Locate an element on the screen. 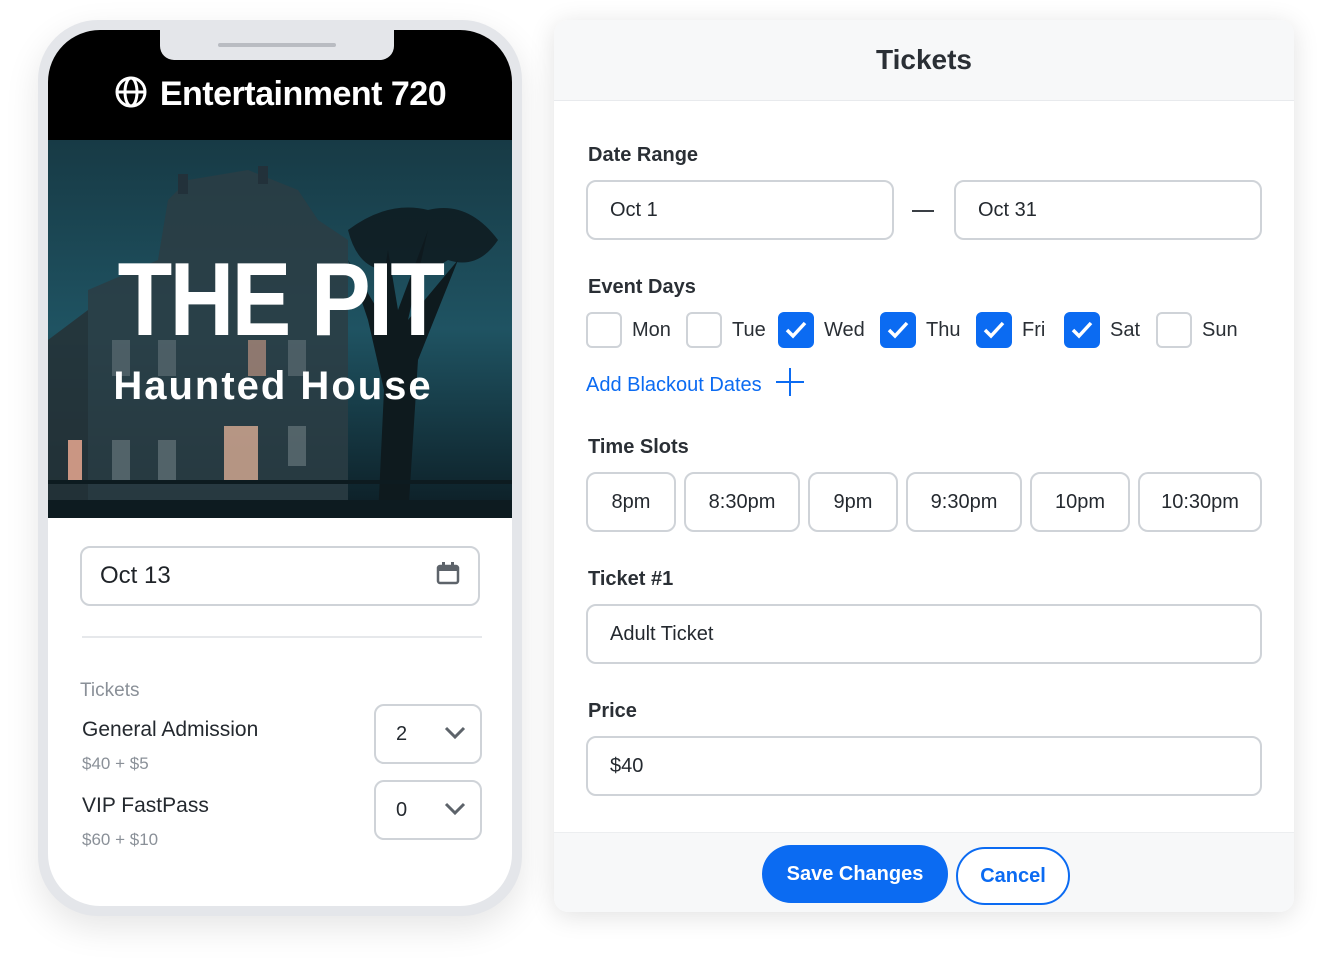  range-separator is located at coordinates (923, 211).